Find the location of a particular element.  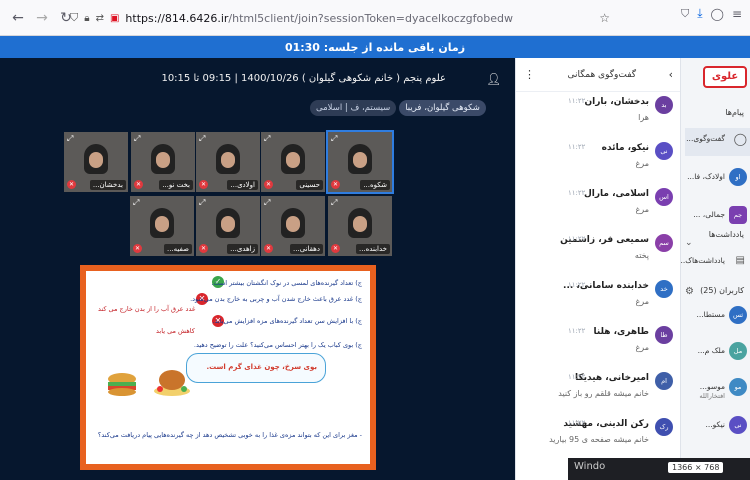

more-options-icon: ⋮ is located at coordinates (529, 74).